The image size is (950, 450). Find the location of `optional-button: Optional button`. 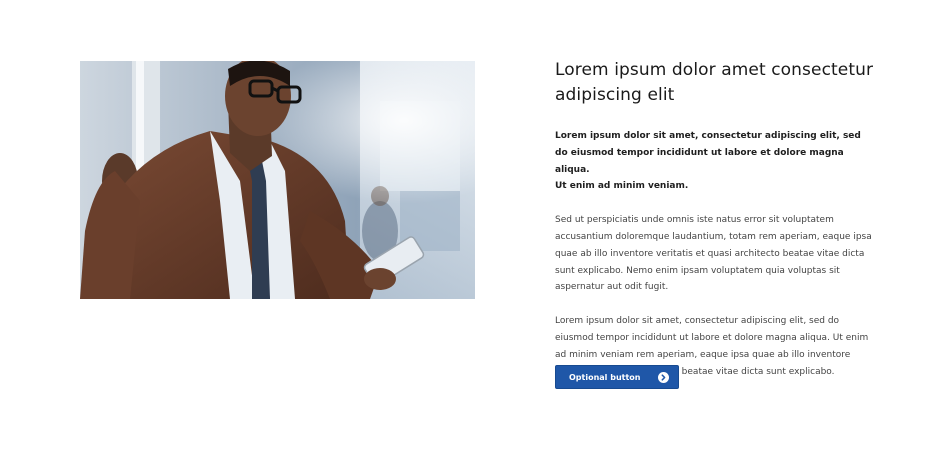

optional-button: Optional button is located at coordinates (617, 377).